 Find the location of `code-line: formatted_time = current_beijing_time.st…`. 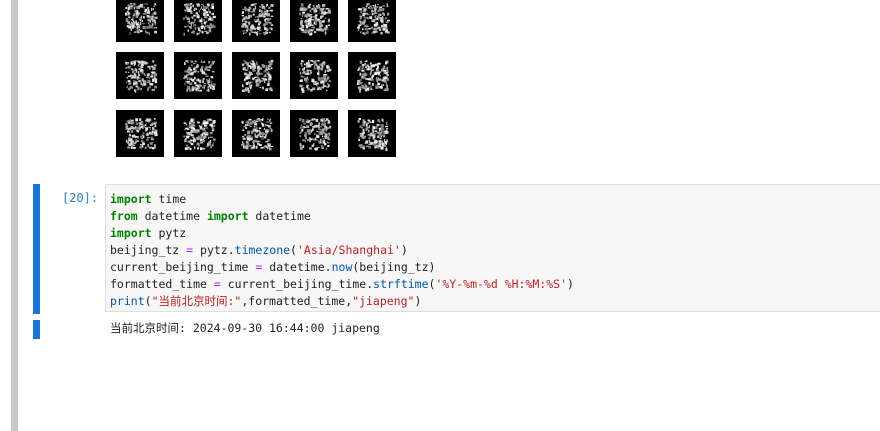

code-line: formatted_time = current_beijing_time.st… is located at coordinates (342, 284).